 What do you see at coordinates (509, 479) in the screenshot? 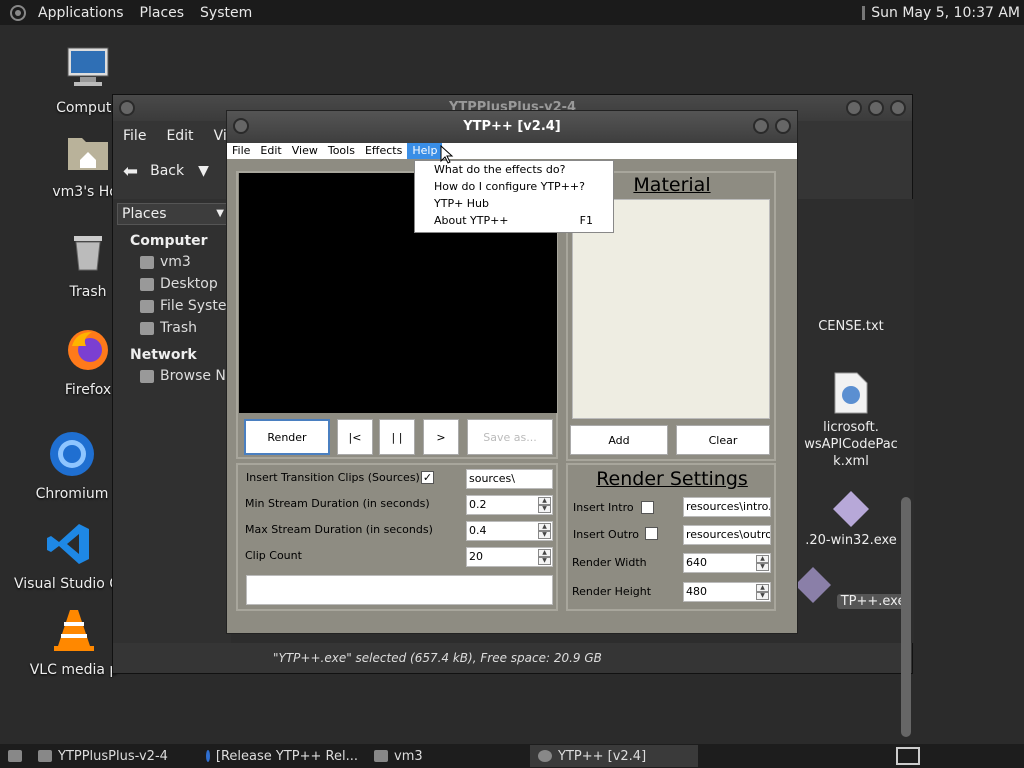
I see `sources-input: sources\` at bounding box center [509, 479].